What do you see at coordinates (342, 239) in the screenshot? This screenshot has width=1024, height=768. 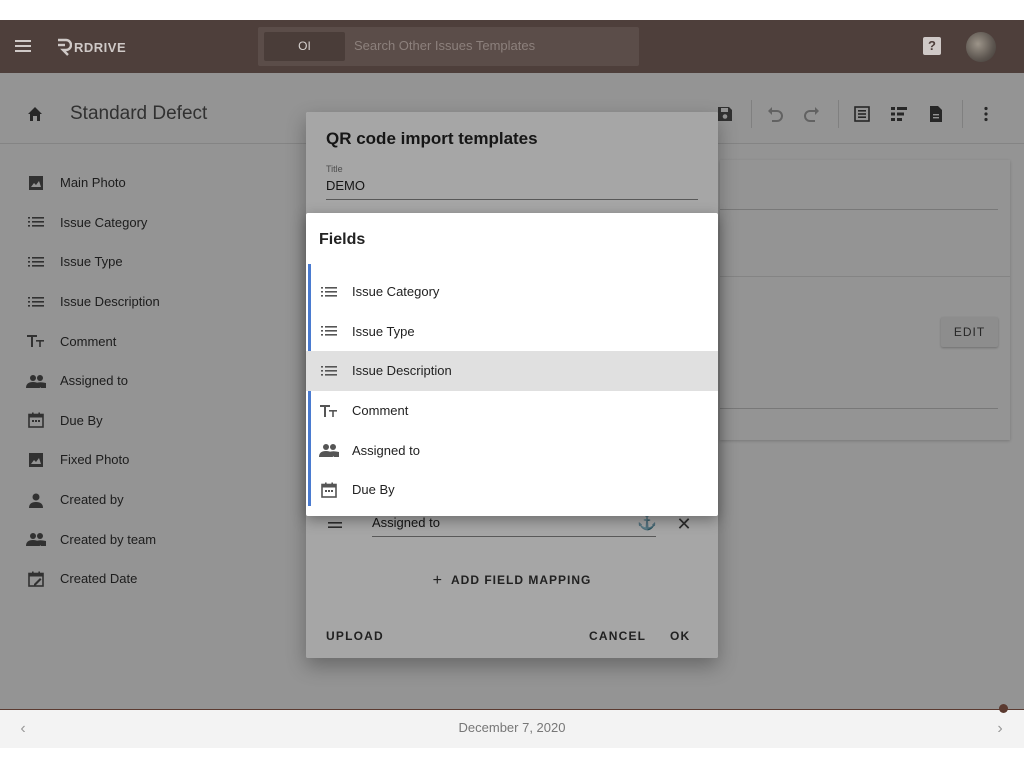 I see `fields-popup-title: Fields` at bounding box center [342, 239].